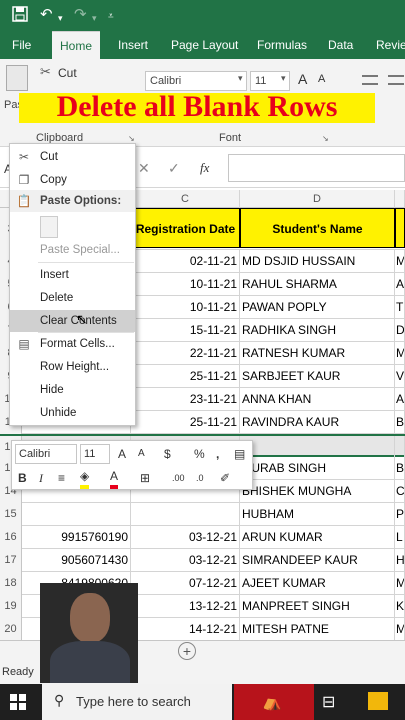 Image resolution: width=405 pixels, height=720 pixels. Describe the element at coordinates (76, 45) in the screenshot. I see `tab-home: Home` at that location.